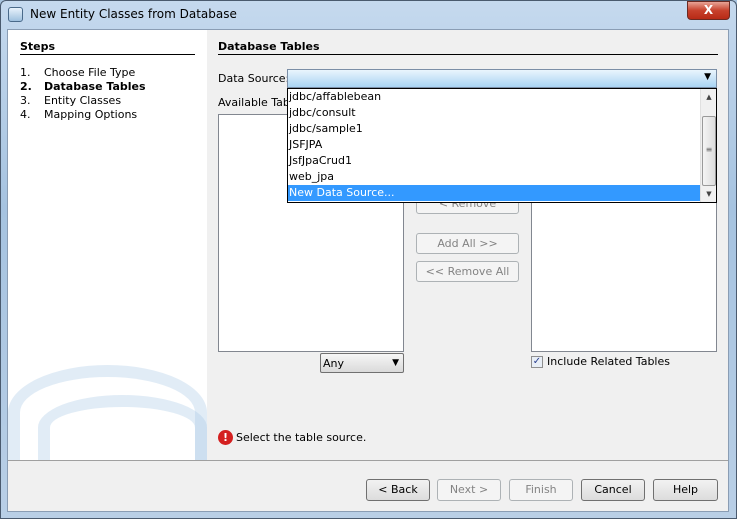 This screenshot has width=737, height=519. What do you see at coordinates (541, 490) in the screenshot?
I see `finish-button: Finish` at bounding box center [541, 490].